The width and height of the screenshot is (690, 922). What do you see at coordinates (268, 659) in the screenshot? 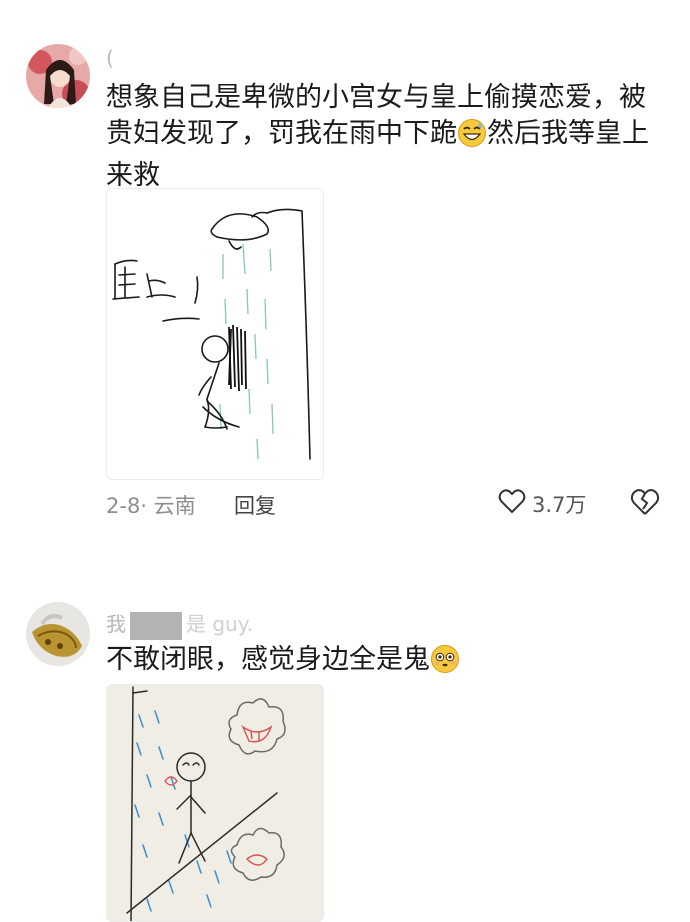
I see `comment-text-part: 不敢闭眼，感觉身边全是鬼` at bounding box center [268, 659].